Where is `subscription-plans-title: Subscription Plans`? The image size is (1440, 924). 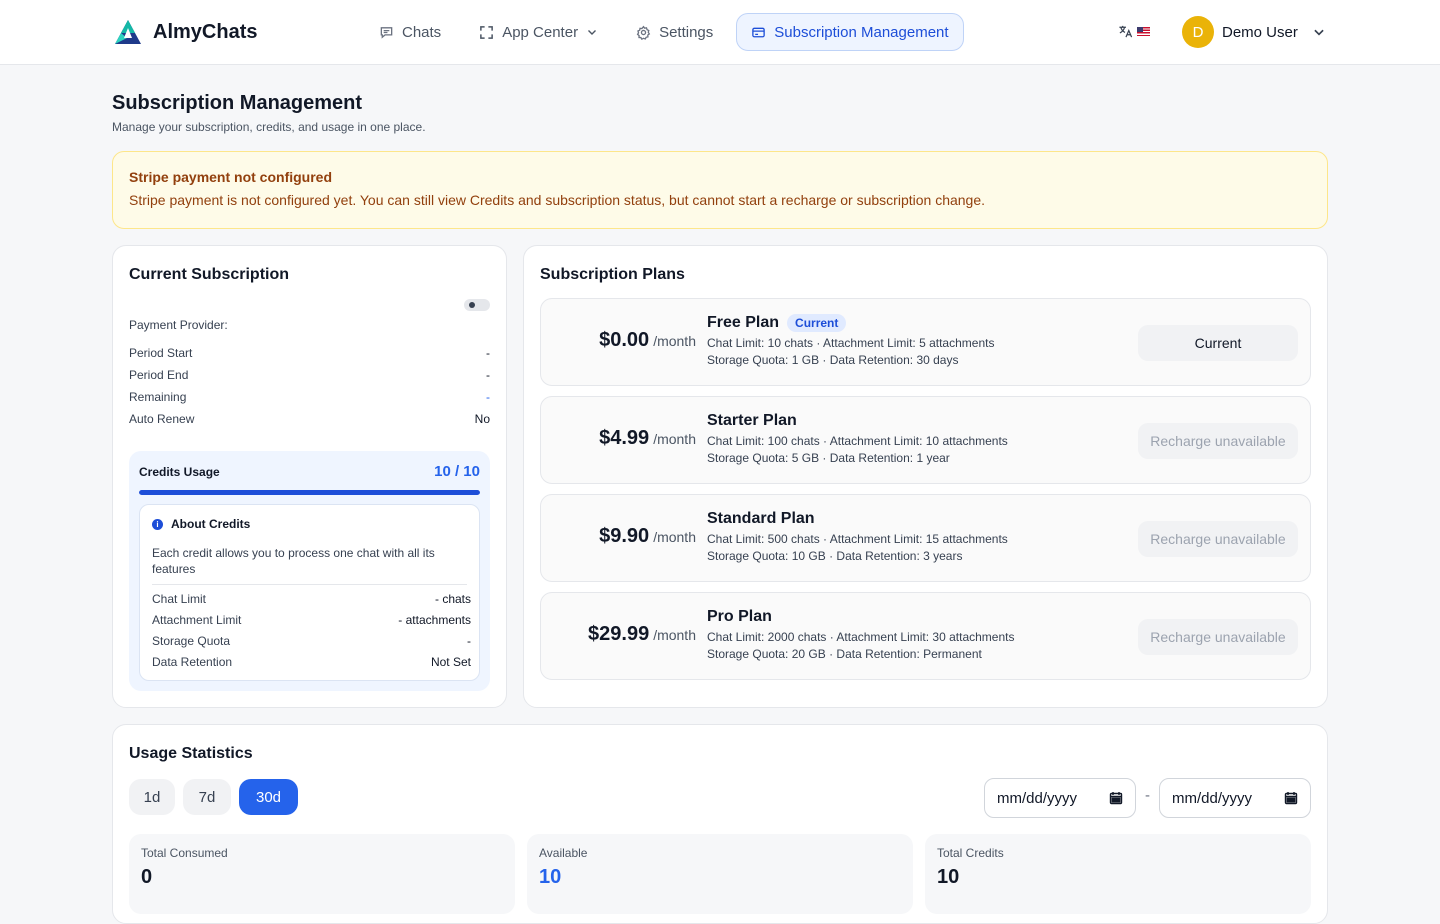
subscription-plans-title: Subscription Plans is located at coordinates (612, 274).